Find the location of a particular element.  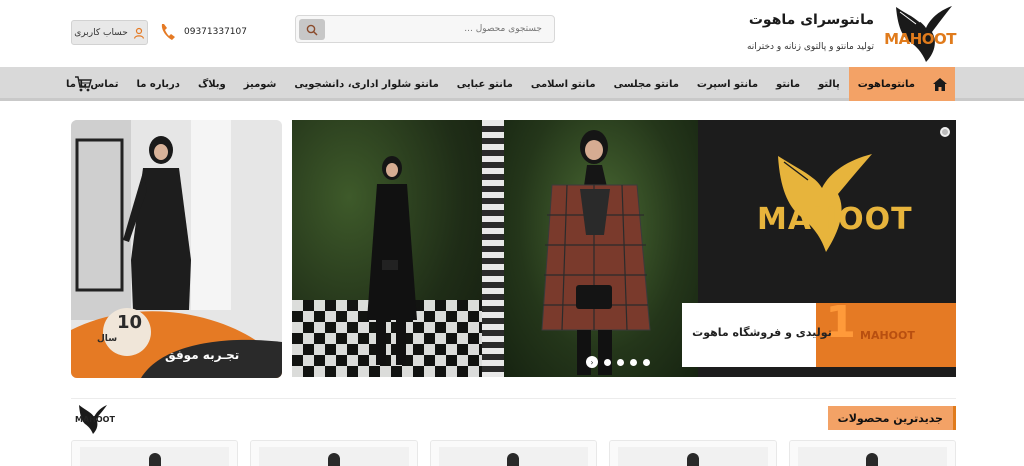

new-products-logo-text: MAHOOT is located at coordinates (95, 419).